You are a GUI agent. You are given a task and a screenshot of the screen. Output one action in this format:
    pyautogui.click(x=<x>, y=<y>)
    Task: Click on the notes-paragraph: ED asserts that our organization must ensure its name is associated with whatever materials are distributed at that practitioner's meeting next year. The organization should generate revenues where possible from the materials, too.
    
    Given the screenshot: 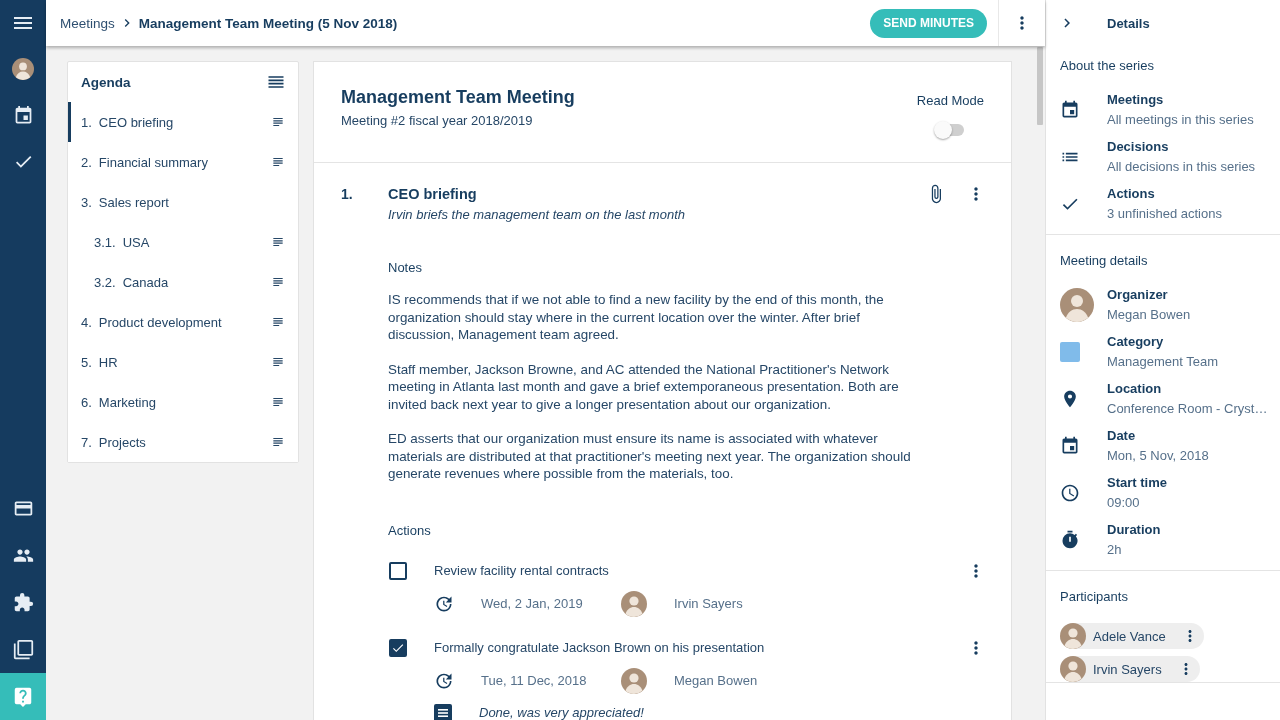 What is the action you would take?
    pyautogui.click(x=650, y=456)
    